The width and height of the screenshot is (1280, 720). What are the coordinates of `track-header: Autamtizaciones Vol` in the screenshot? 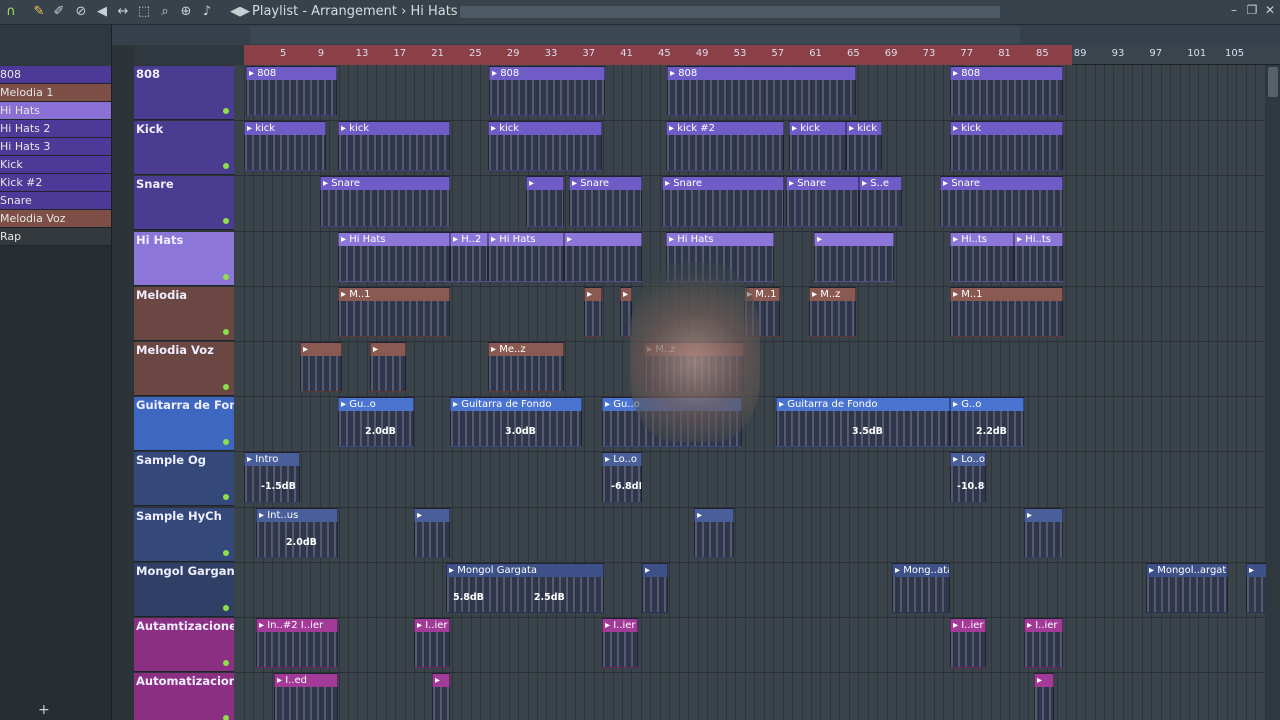 It's located at (201, 645).